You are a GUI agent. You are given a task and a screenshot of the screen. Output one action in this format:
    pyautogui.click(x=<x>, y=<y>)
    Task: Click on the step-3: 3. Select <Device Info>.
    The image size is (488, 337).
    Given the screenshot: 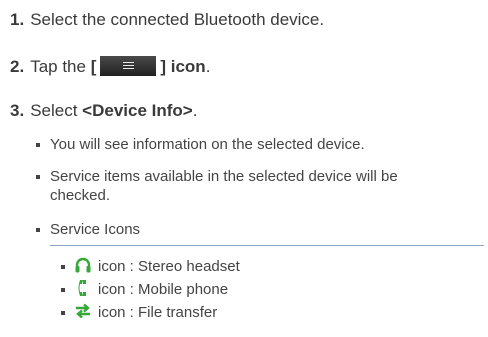 What is the action you would take?
    pyautogui.click(x=103, y=111)
    